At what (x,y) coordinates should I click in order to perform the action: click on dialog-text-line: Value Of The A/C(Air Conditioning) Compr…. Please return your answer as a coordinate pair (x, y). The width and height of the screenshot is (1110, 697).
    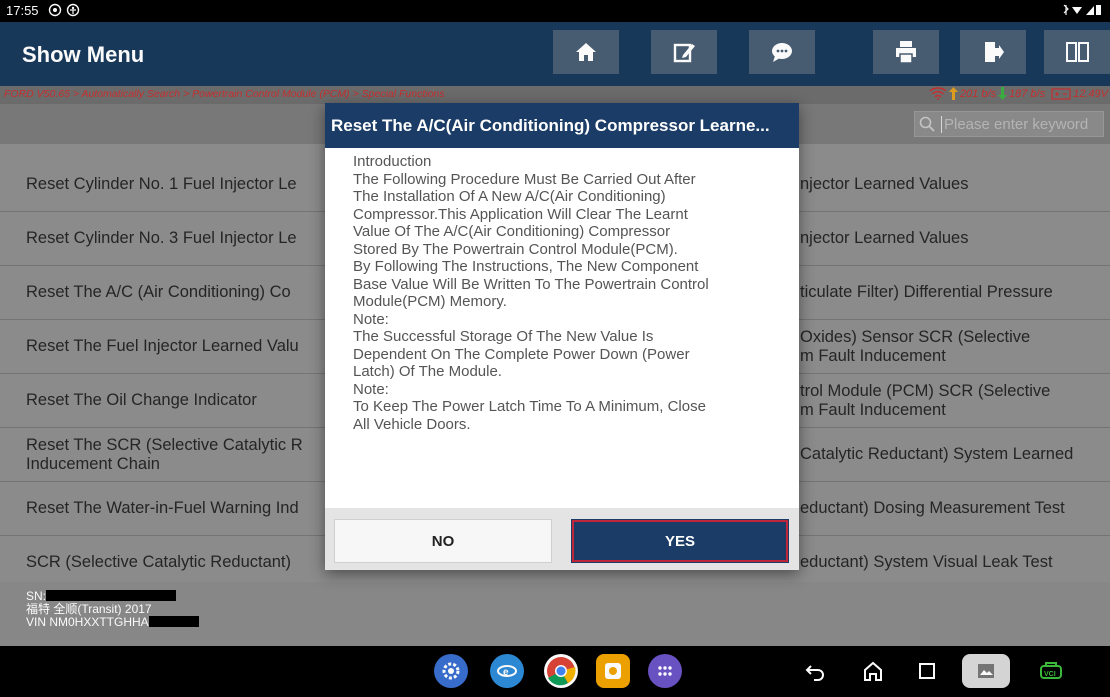
    Looking at the image, I should click on (512, 231).